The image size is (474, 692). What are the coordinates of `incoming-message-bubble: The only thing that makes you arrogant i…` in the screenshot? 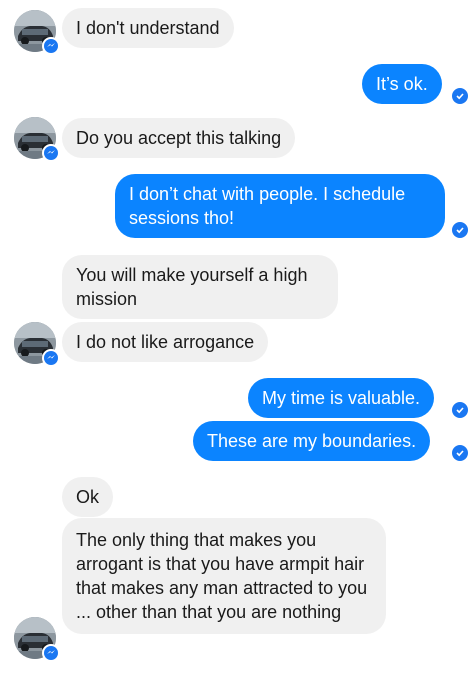 It's located at (224, 576).